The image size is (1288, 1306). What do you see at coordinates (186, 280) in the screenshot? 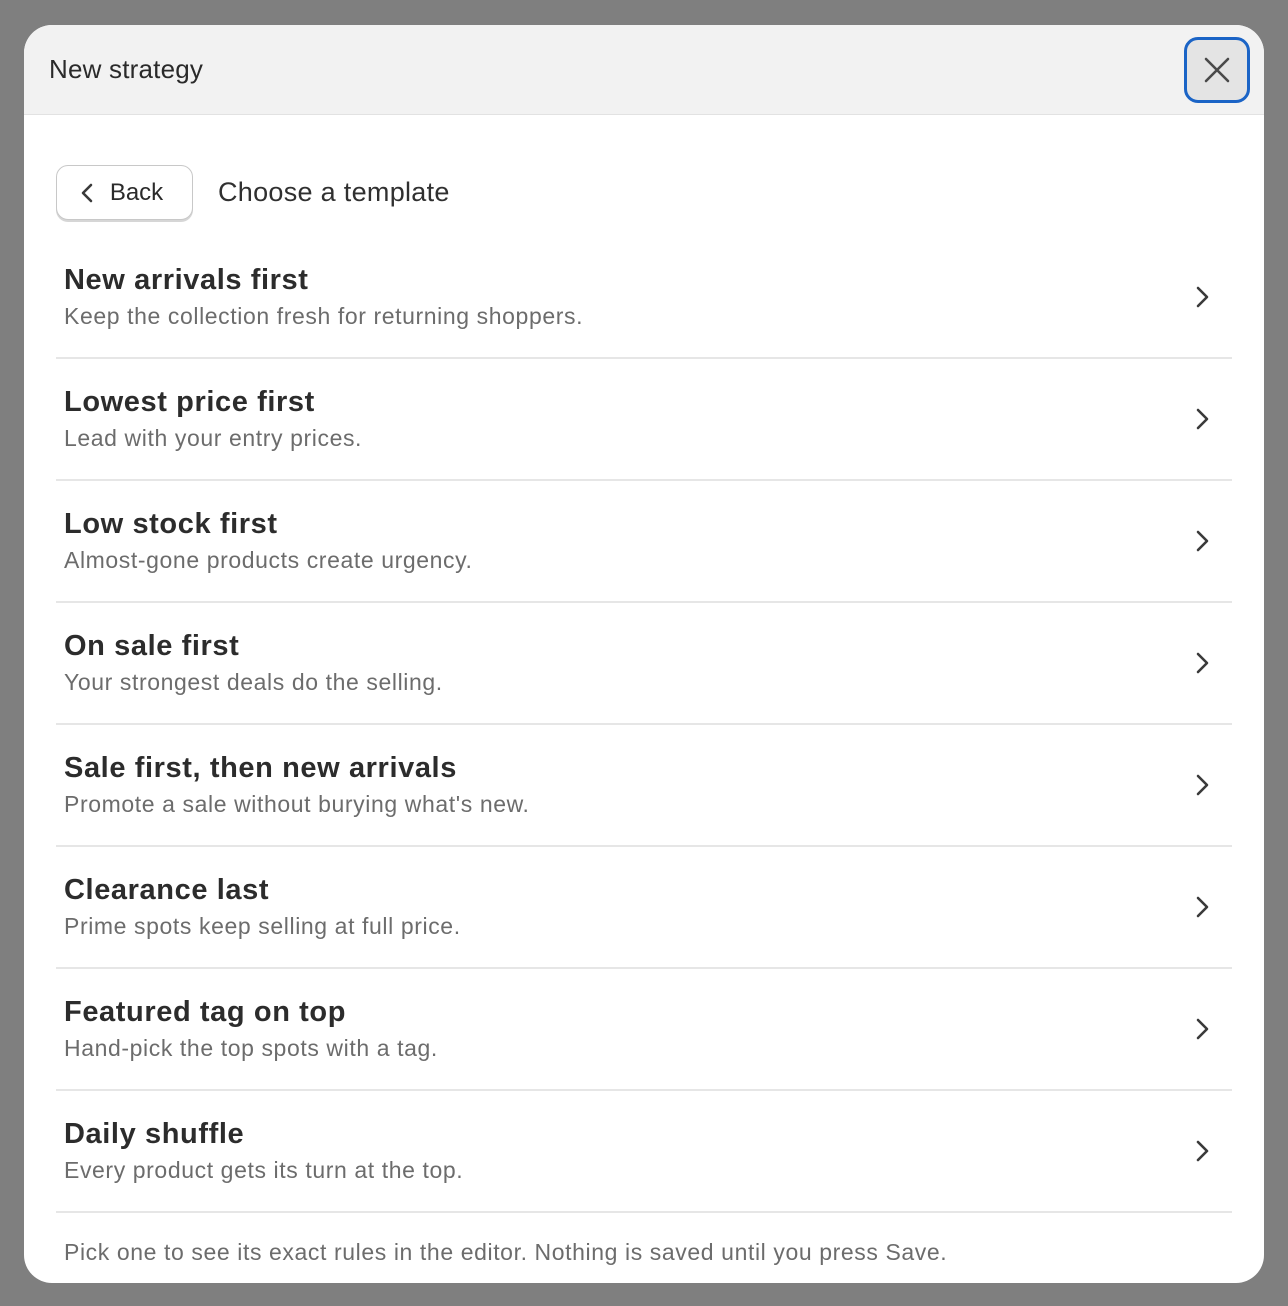
I see `template-title: New arrivals first` at bounding box center [186, 280].